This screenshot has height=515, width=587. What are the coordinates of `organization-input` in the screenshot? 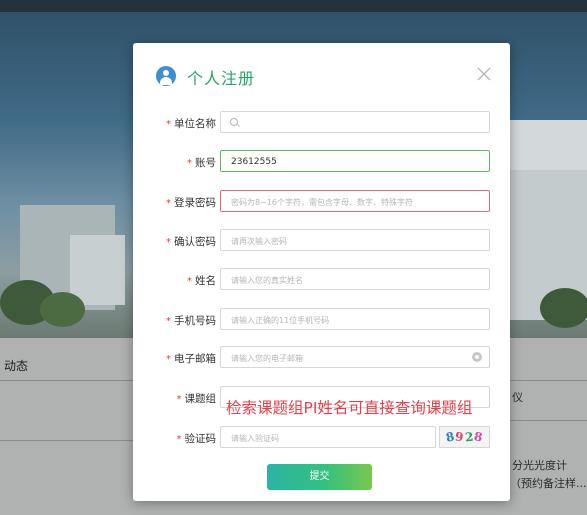 It's located at (355, 122).